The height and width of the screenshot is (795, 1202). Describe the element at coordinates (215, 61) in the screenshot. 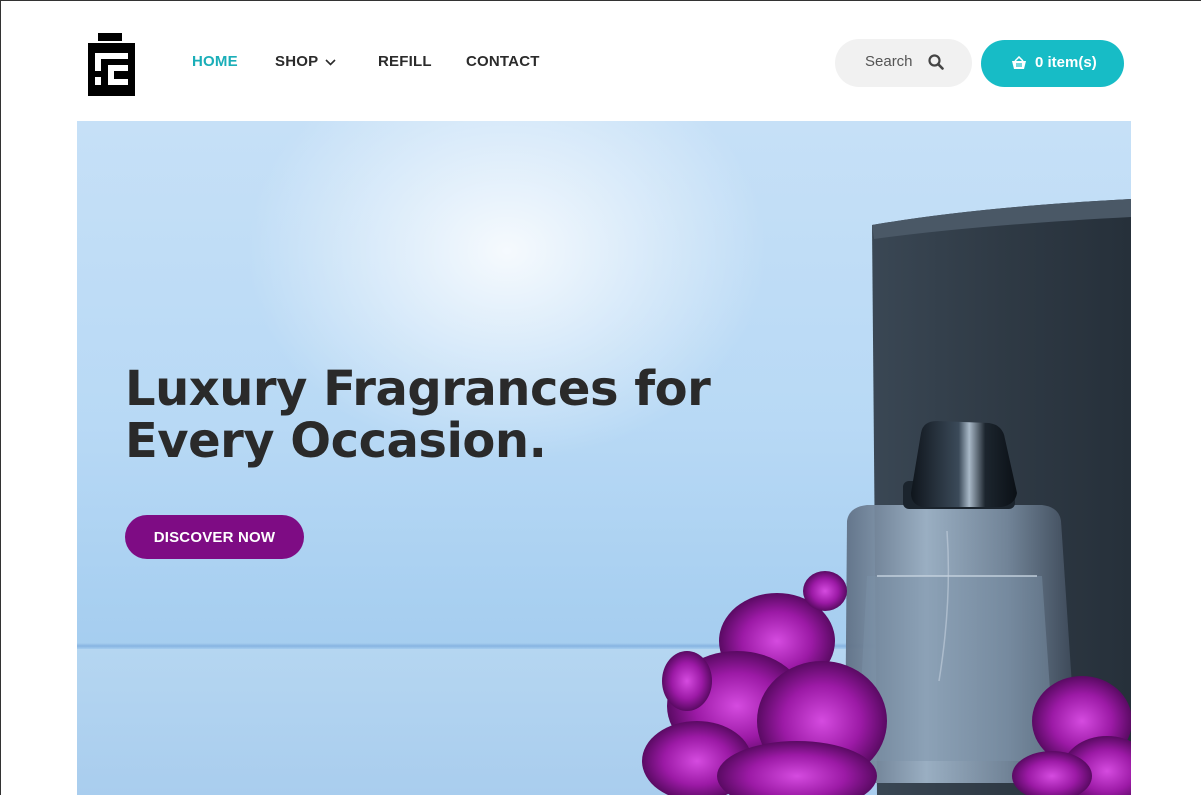

I see `nav-home: HOME` at that location.